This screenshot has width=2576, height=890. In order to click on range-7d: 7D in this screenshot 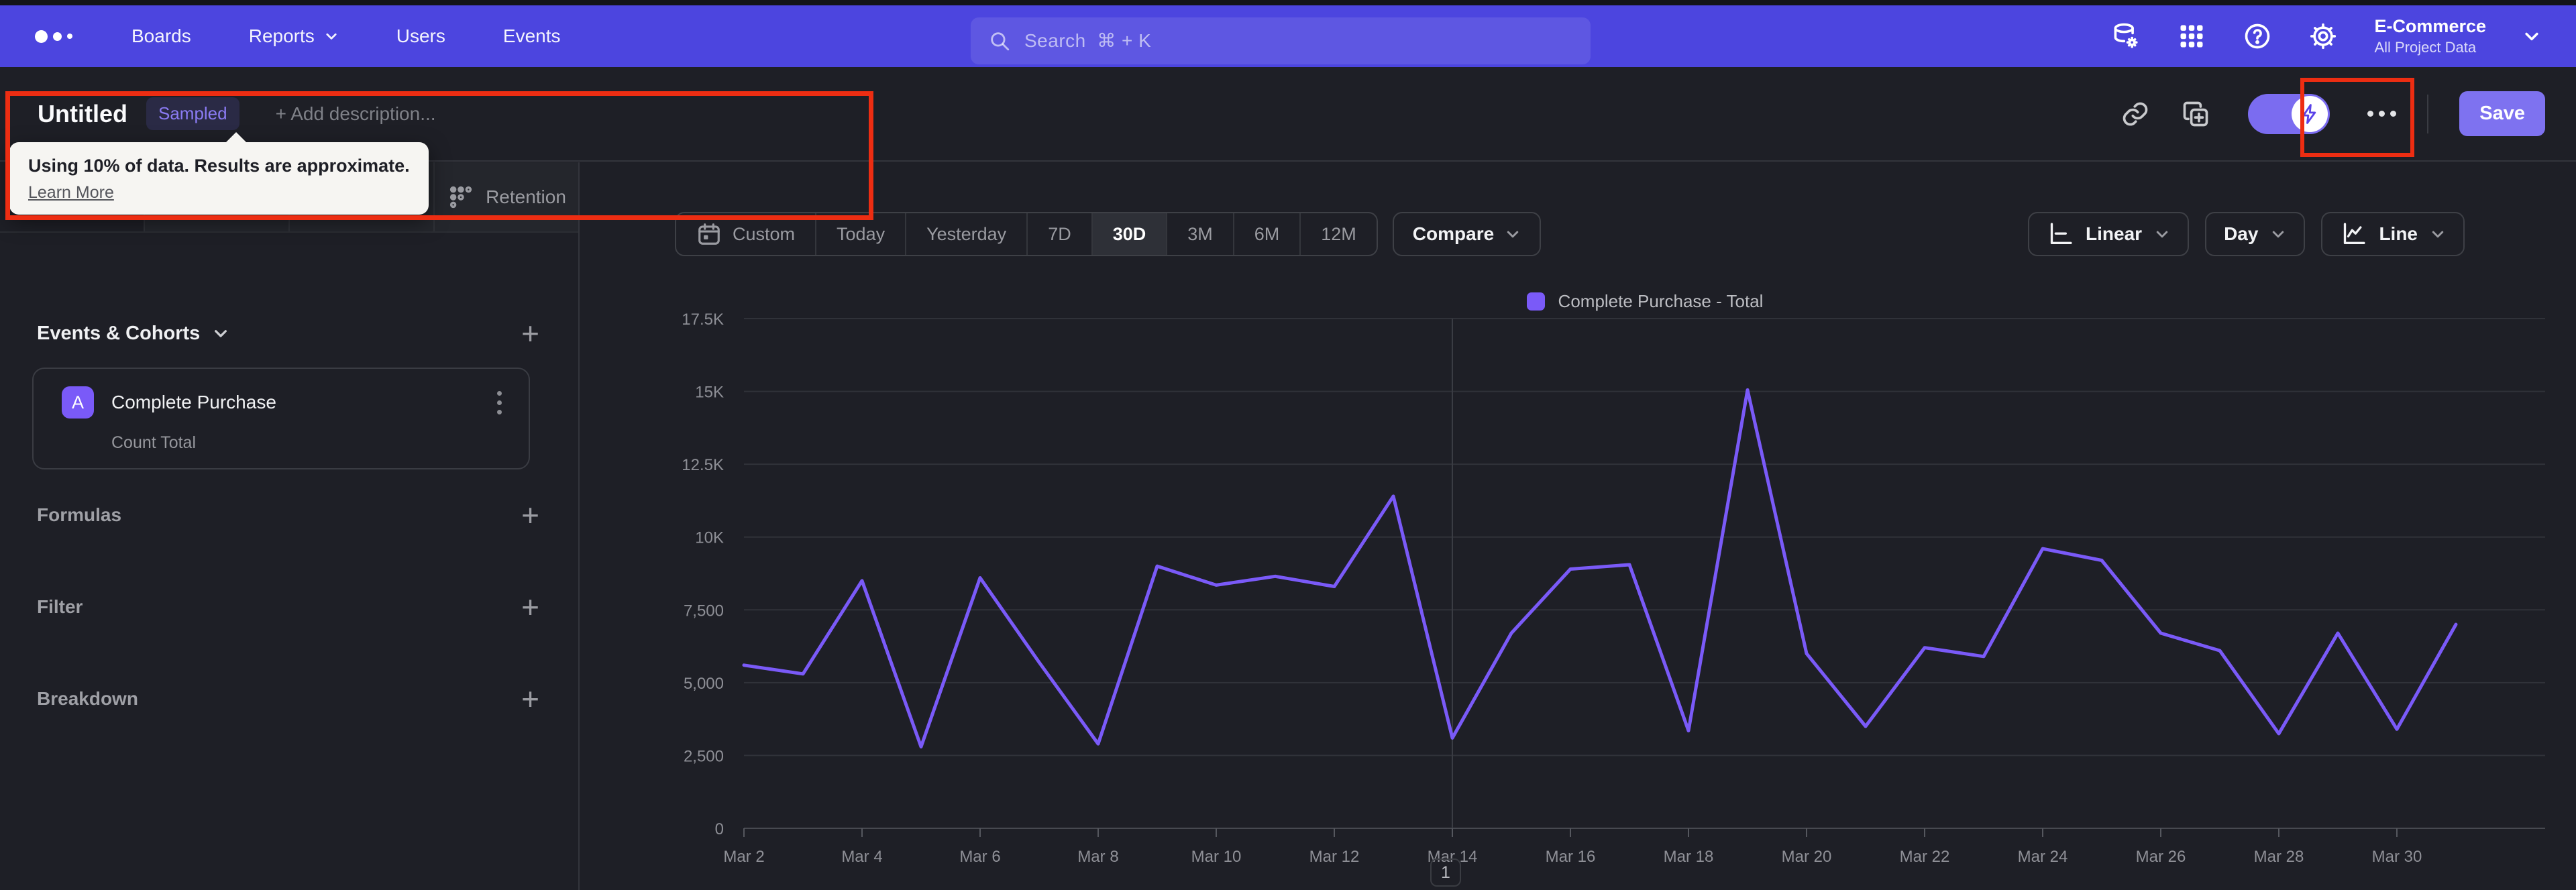, I will do `click(1058, 234)`.